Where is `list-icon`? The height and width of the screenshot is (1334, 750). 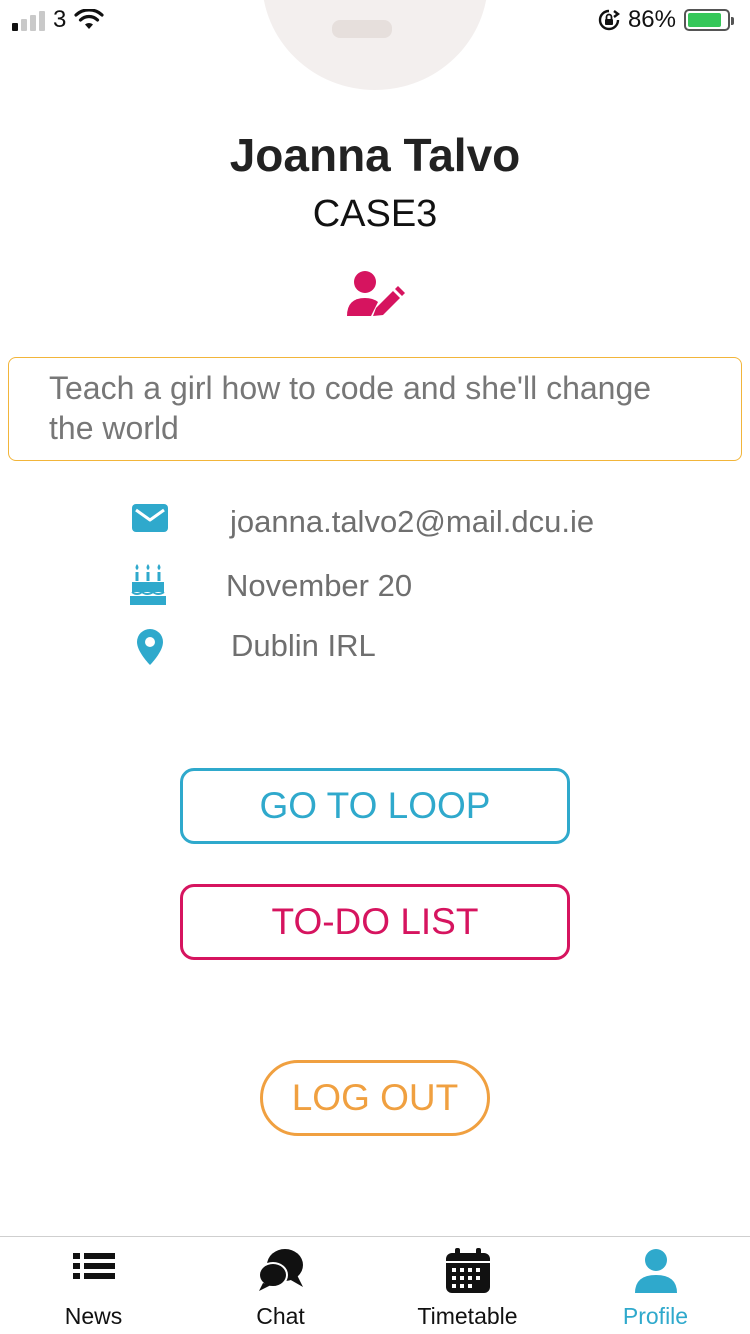
list-icon is located at coordinates (93, 1266).